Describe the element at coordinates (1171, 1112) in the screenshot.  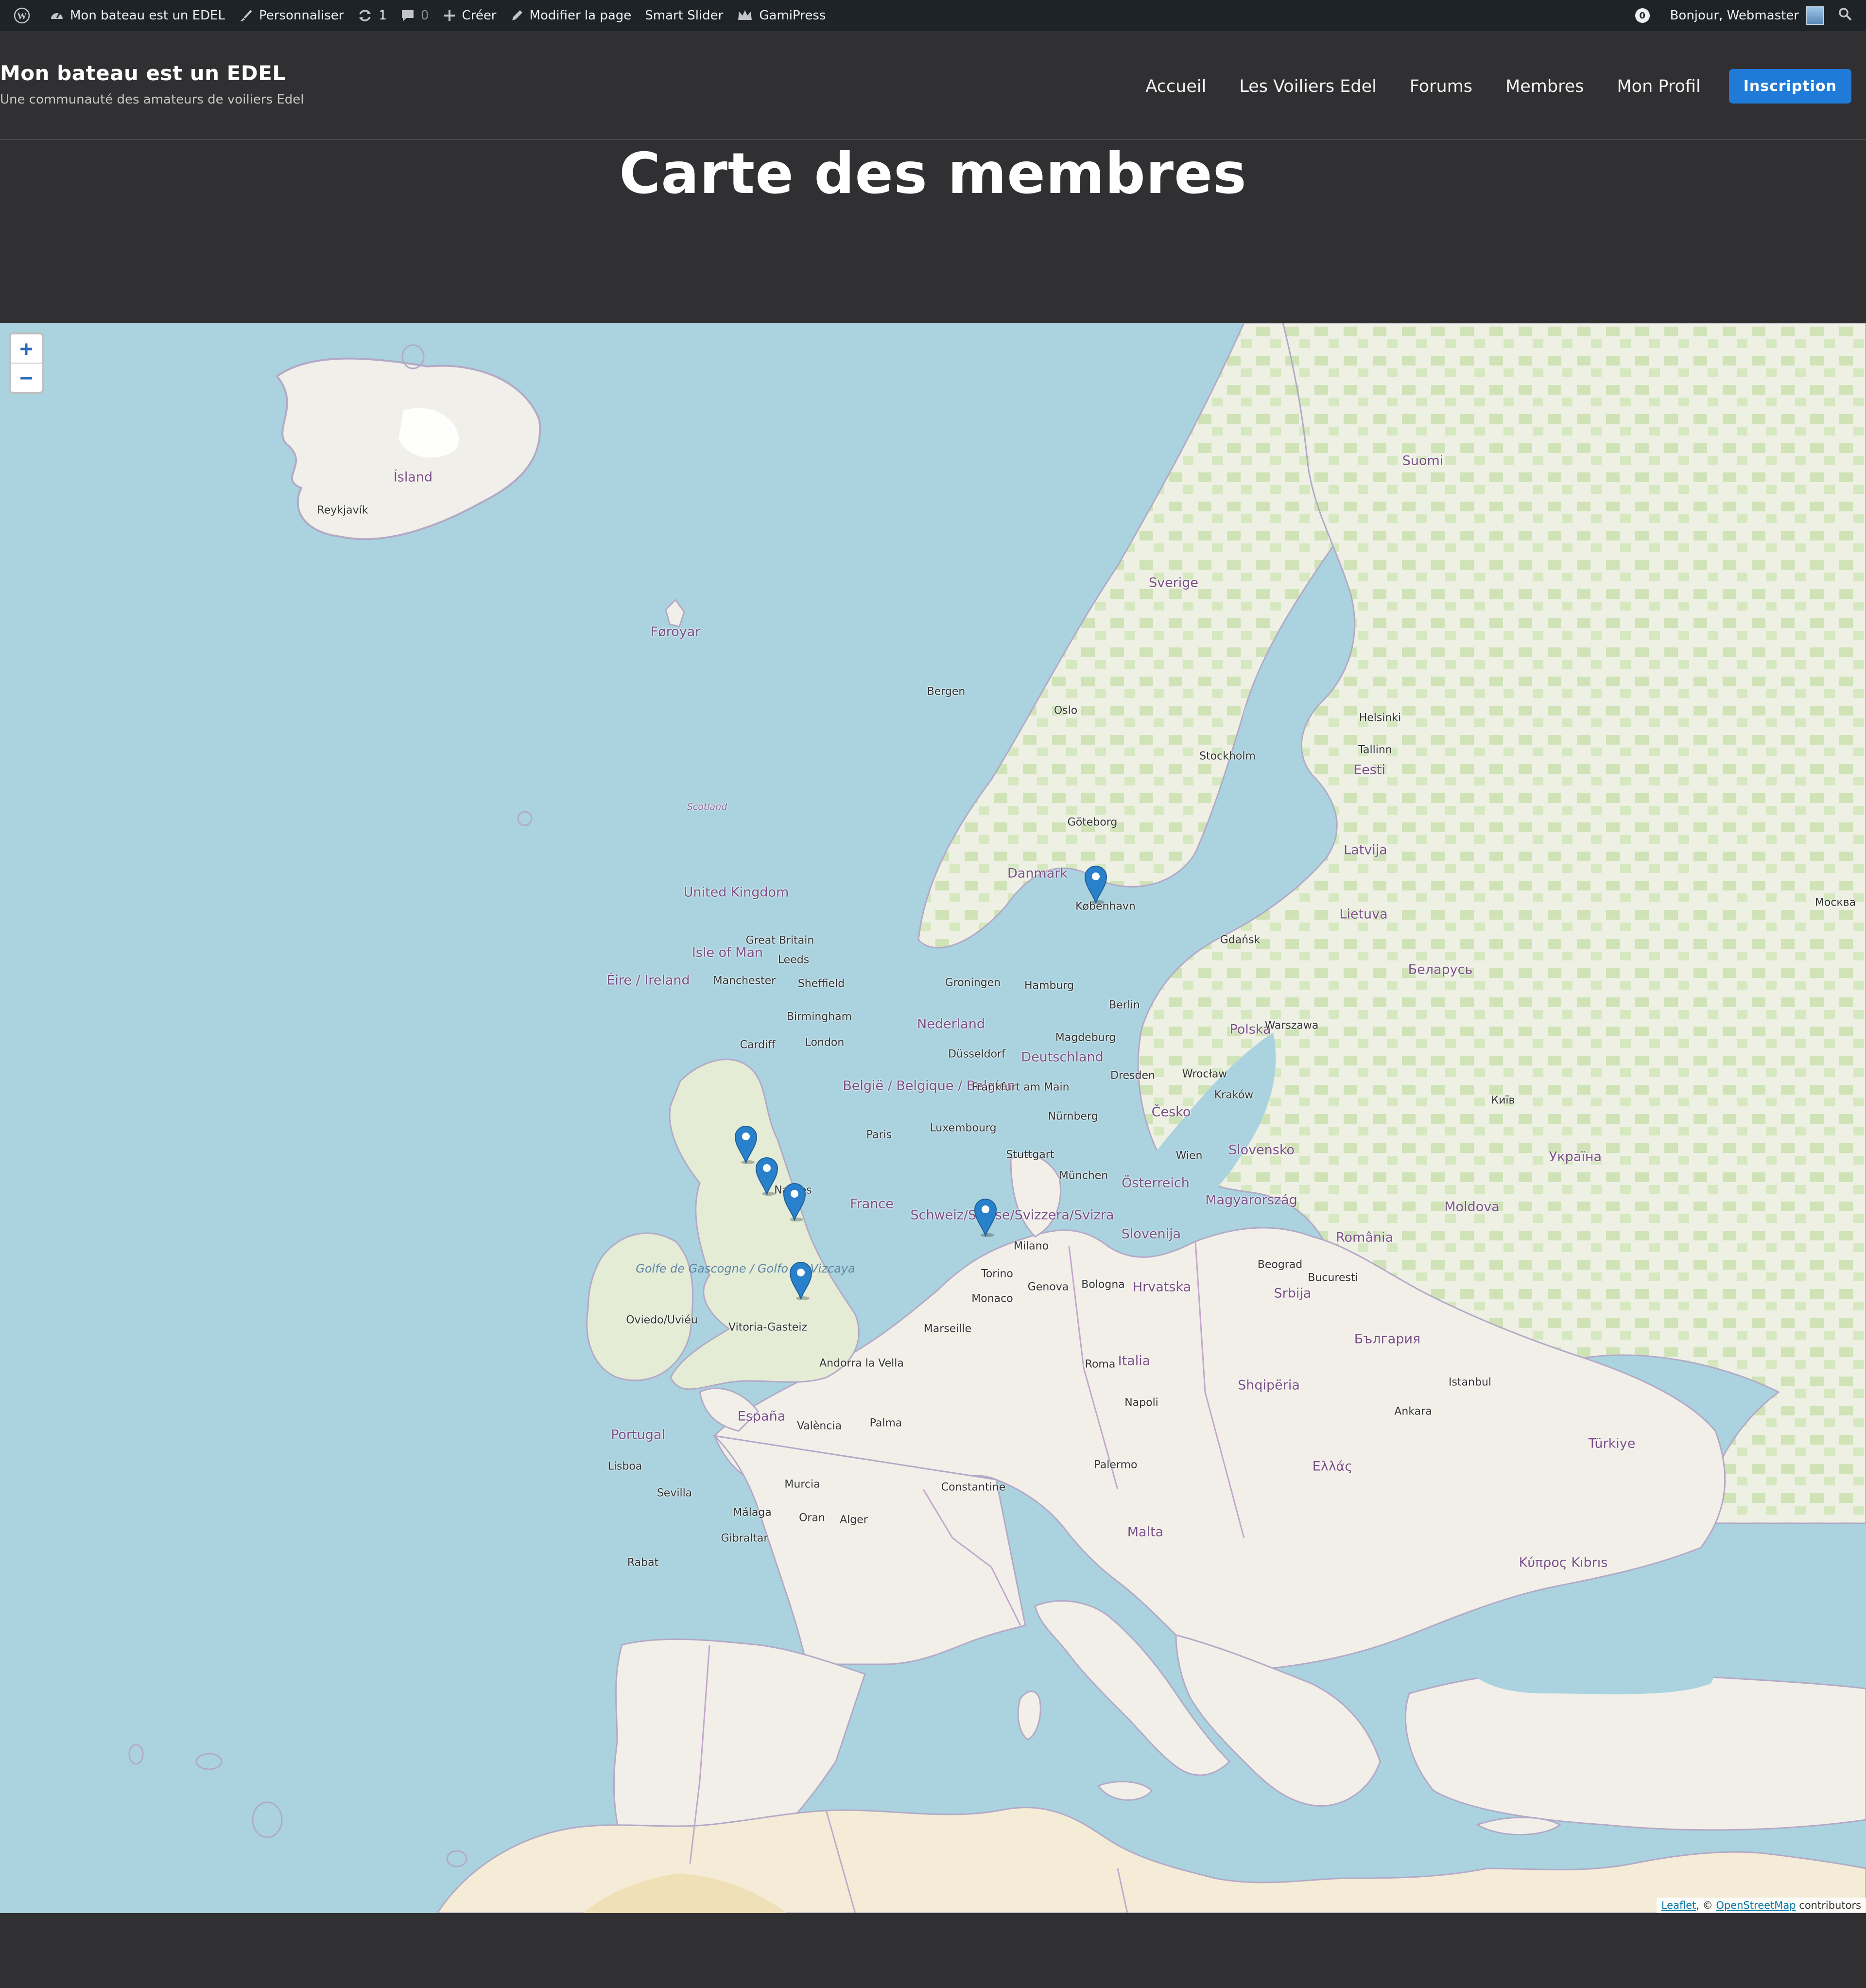
I see `map-label-country: Česko` at that location.